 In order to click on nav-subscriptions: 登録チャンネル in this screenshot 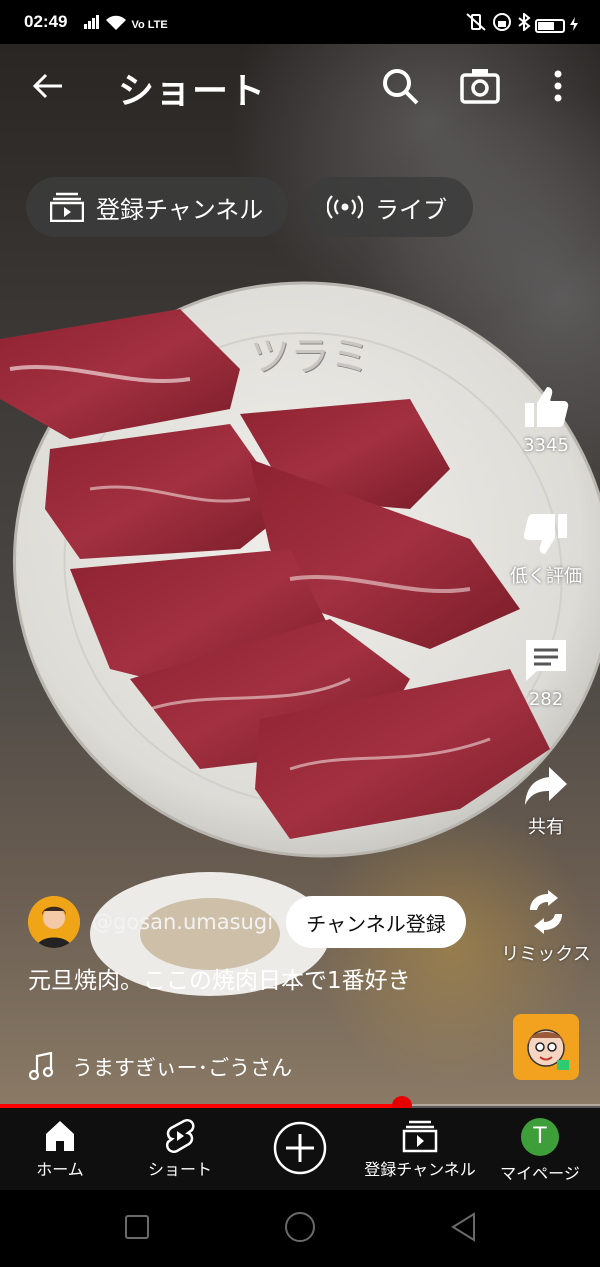, I will do `click(420, 1149)`.